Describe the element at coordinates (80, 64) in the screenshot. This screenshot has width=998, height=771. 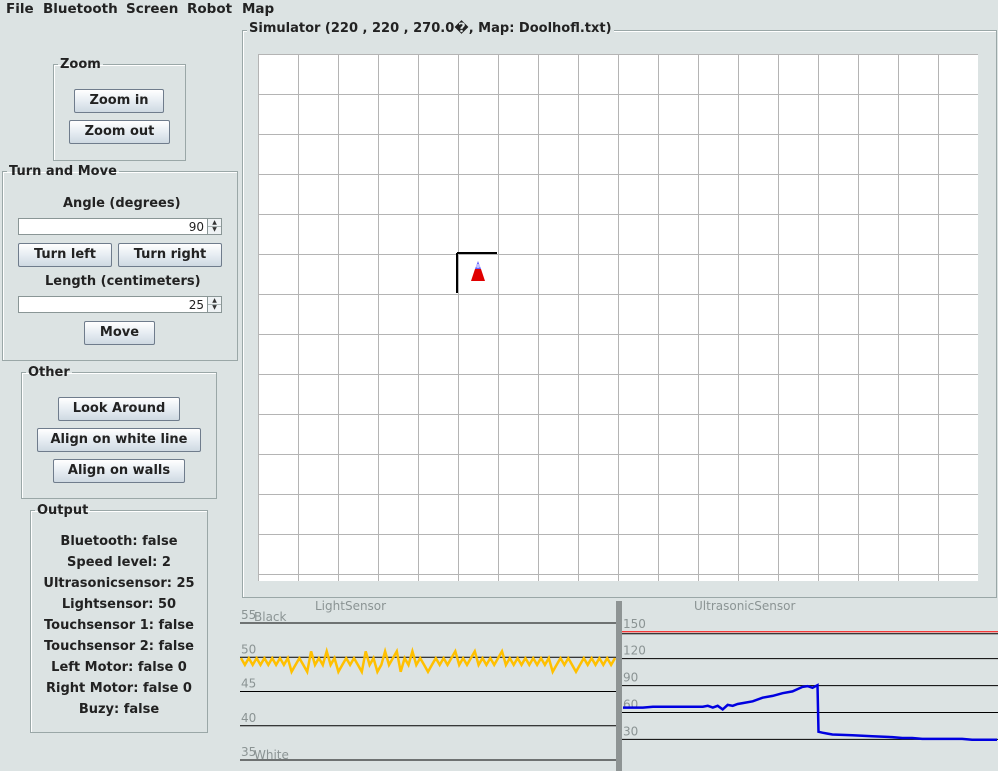
I see `zoom-legend: Zoom` at that location.